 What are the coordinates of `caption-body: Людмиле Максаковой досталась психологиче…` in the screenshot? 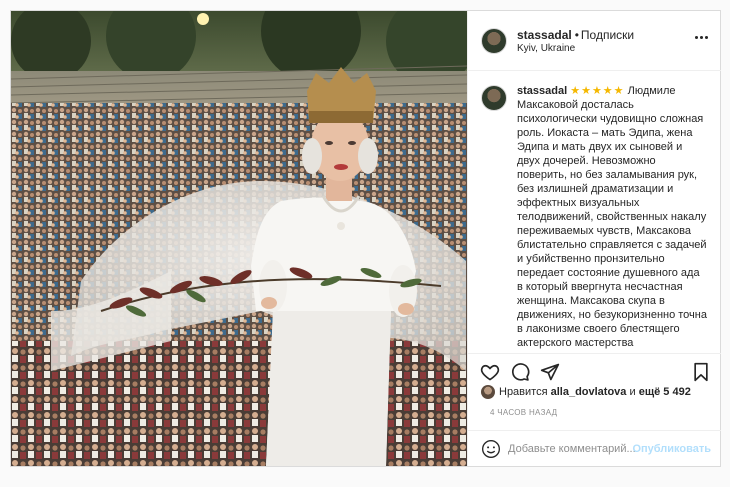 It's located at (612, 217).